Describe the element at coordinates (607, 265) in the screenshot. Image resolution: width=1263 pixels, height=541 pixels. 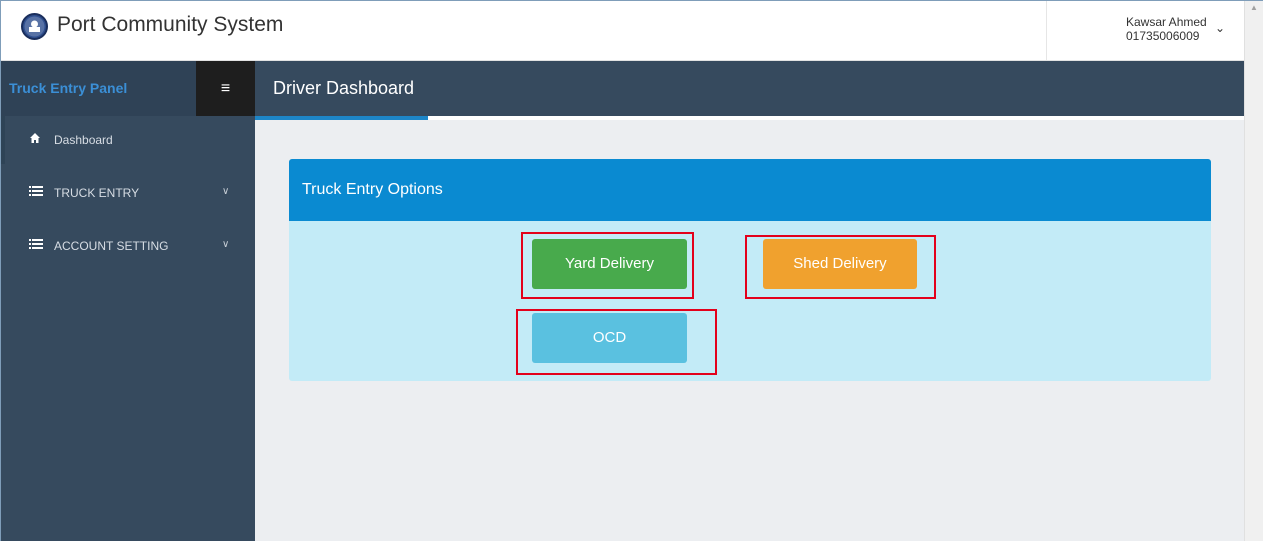
I see `highlight-box-yard-delivery` at that location.